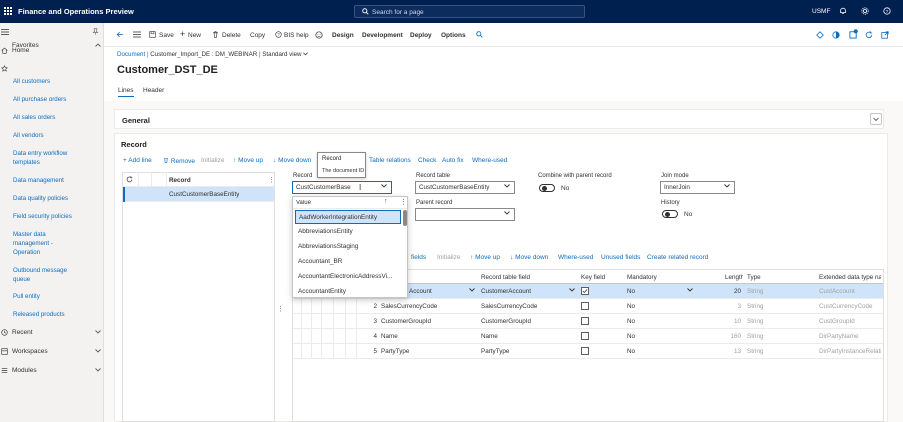 This screenshot has height=422, width=903. Describe the element at coordinates (5, 33) in the screenshot. I see `hamburger-menu-icon` at that location.